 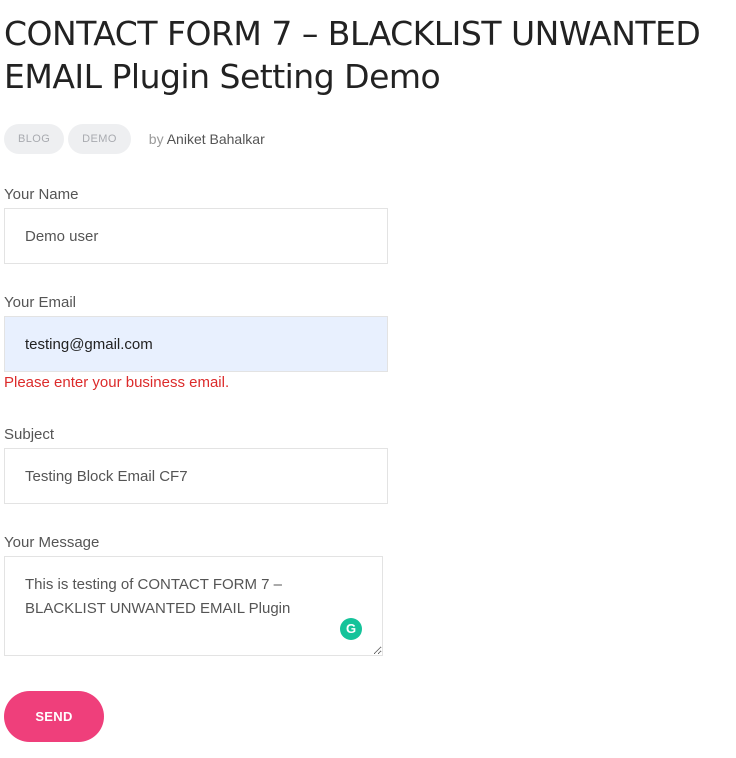 What do you see at coordinates (34, 139) in the screenshot?
I see `tag-blog: BLOG` at bounding box center [34, 139].